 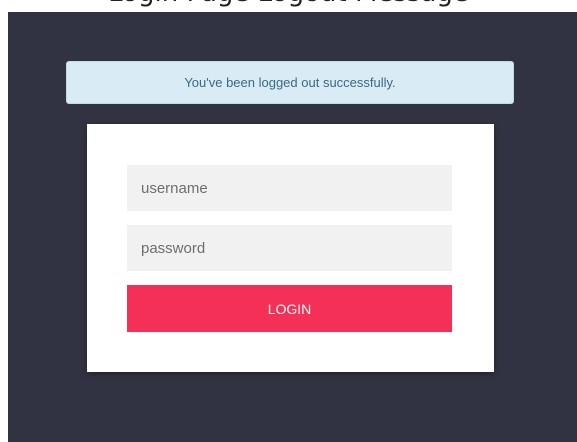 What do you see at coordinates (289, 188) in the screenshot?
I see `username-input` at bounding box center [289, 188].